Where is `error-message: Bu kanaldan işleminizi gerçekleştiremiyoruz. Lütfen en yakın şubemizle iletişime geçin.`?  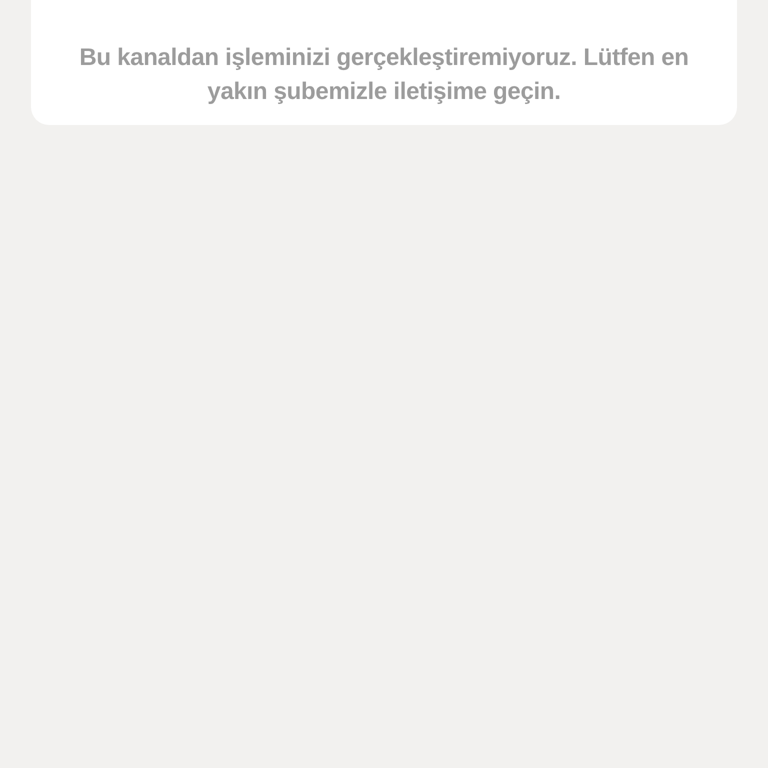
error-message: Bu kanaldan işleminizi gerçekleştiremiyoruz. Lütfen en yakın şubemizle iletişime geçin. is located at coordinates (384, 75).